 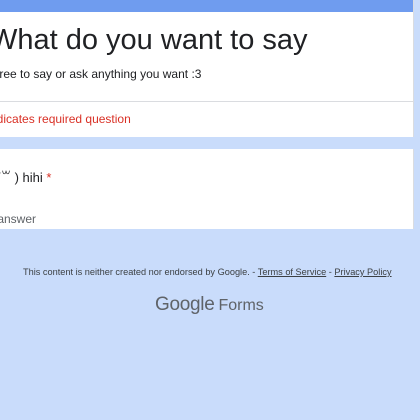 I want to click on question-title-text: ﾌ˘꒳ ) hihi, so click(x=21, y=177).